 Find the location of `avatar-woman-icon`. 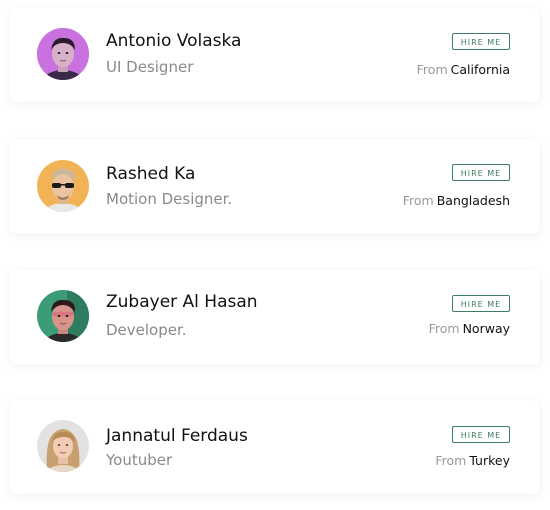

avatar-woman-icon is located at coordinates (63, 446).